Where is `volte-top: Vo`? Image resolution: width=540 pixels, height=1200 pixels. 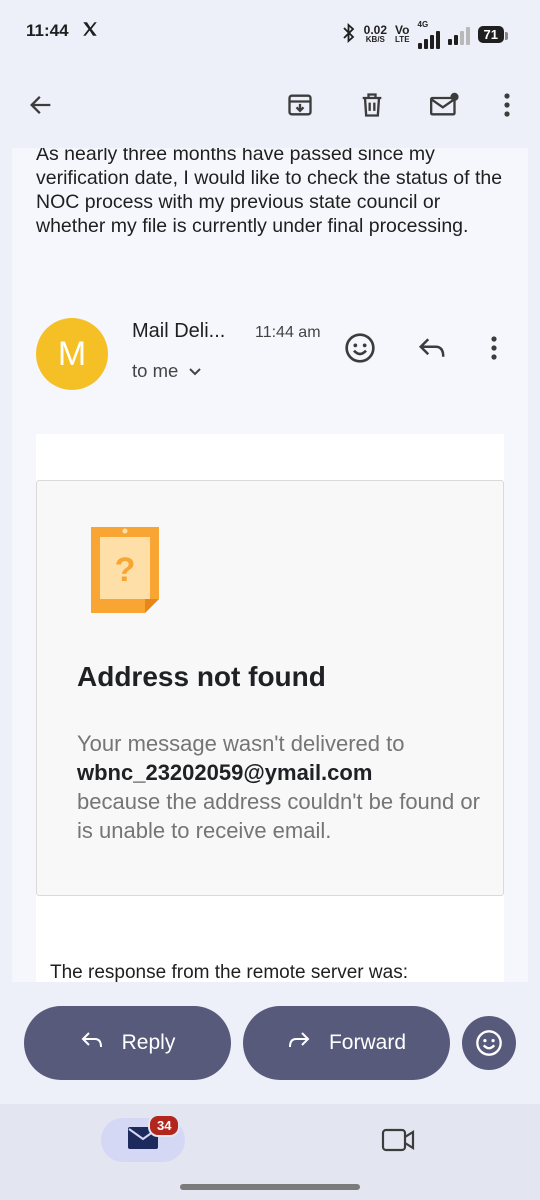
volte-top: Vo is located at coordinates (402, 29).